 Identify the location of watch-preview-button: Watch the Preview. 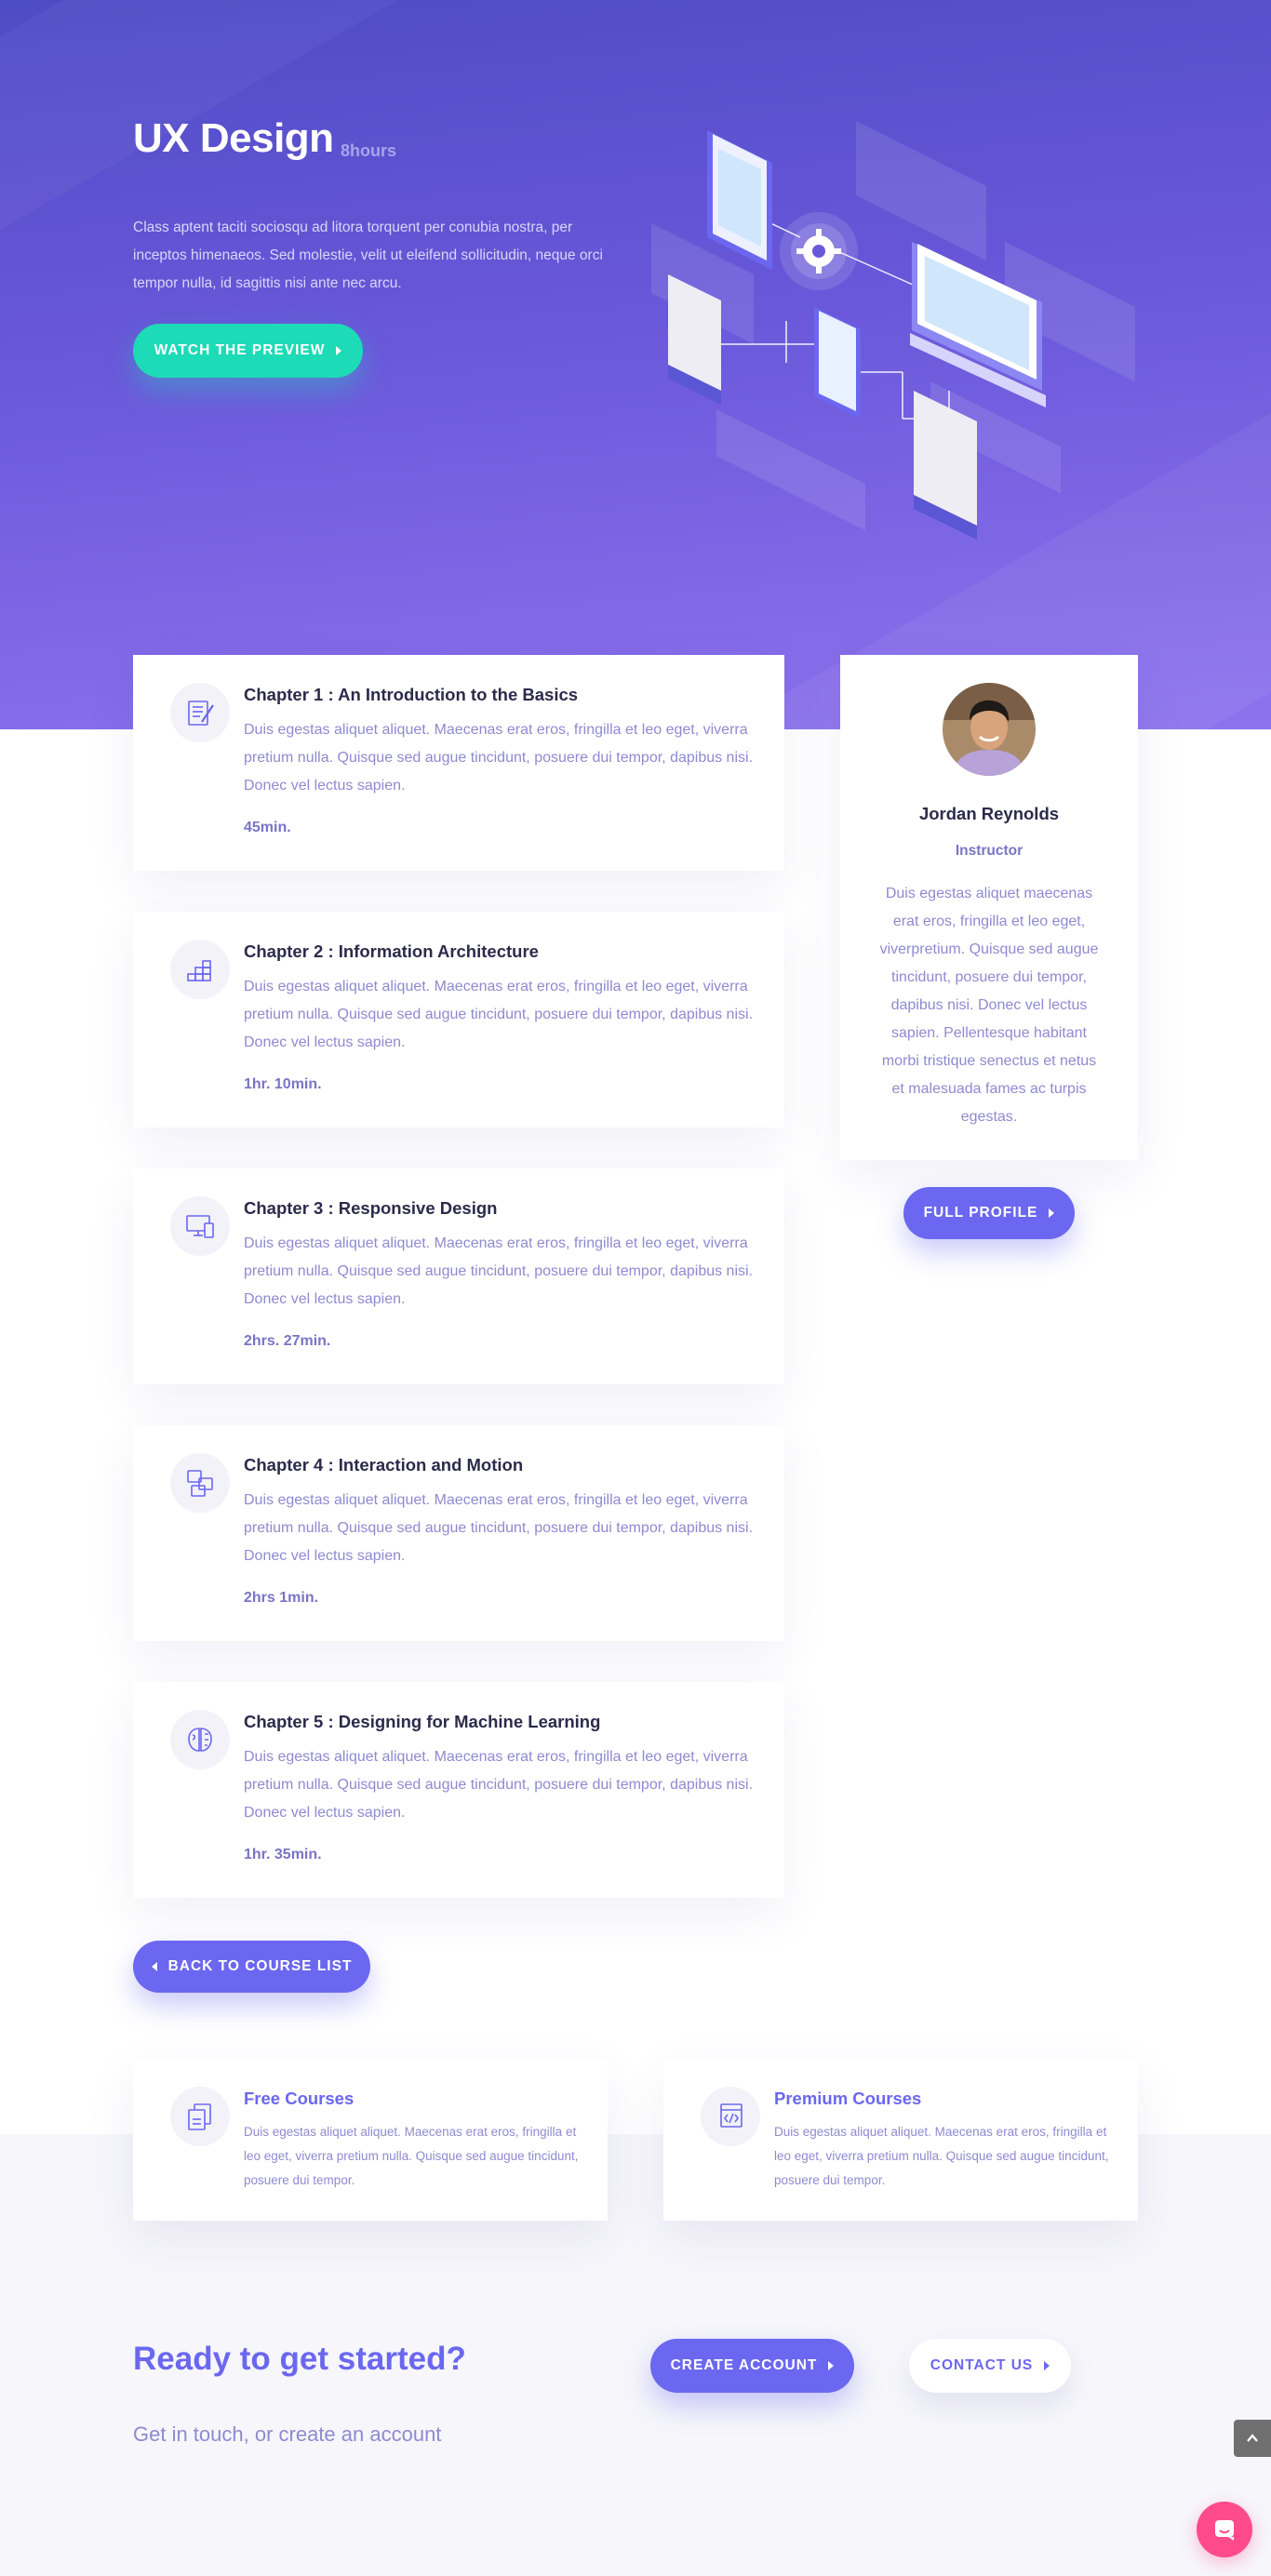
(248, 351).